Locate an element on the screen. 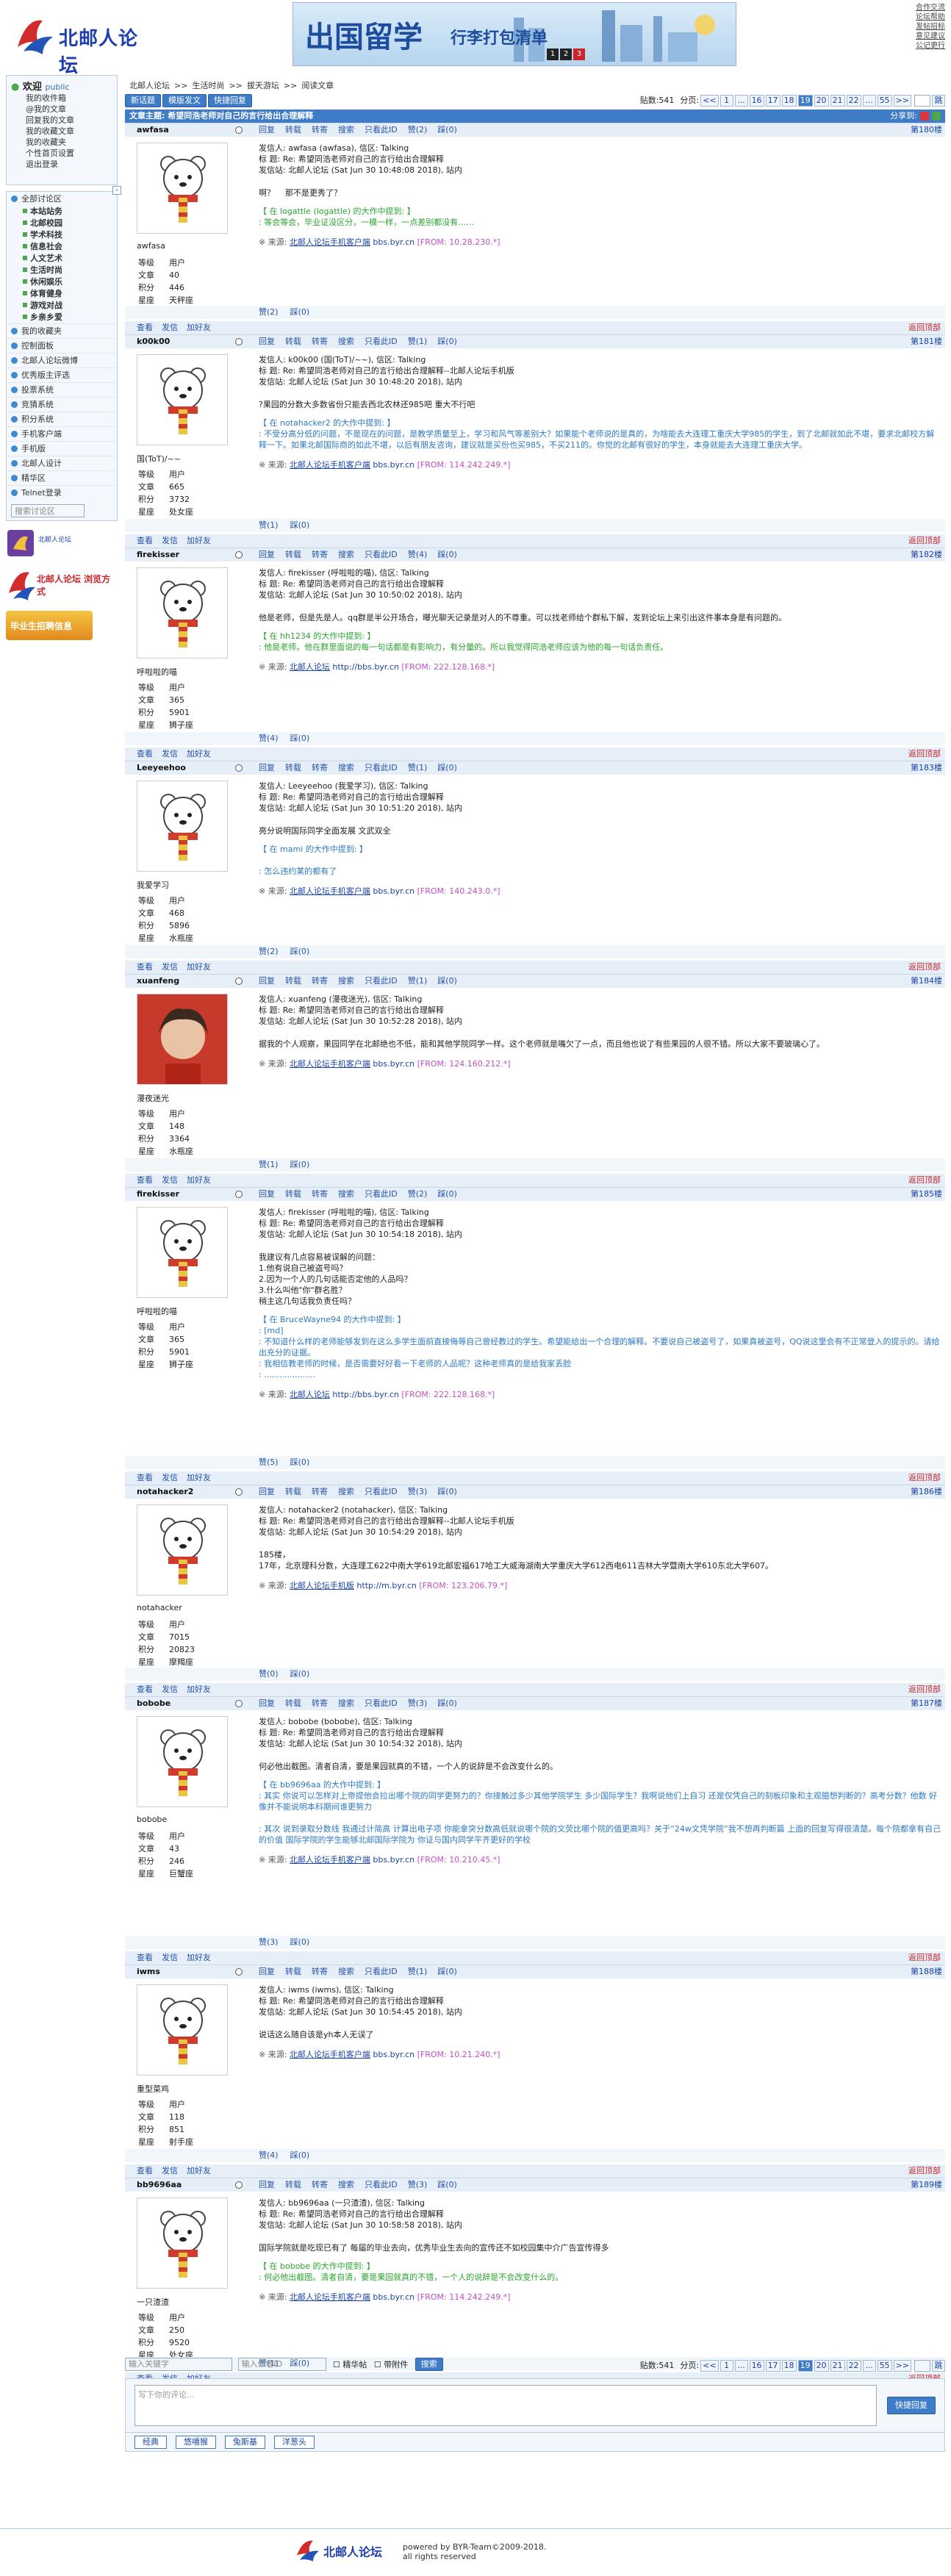  banner-pager: 123 is located at coordinates (566, 54).